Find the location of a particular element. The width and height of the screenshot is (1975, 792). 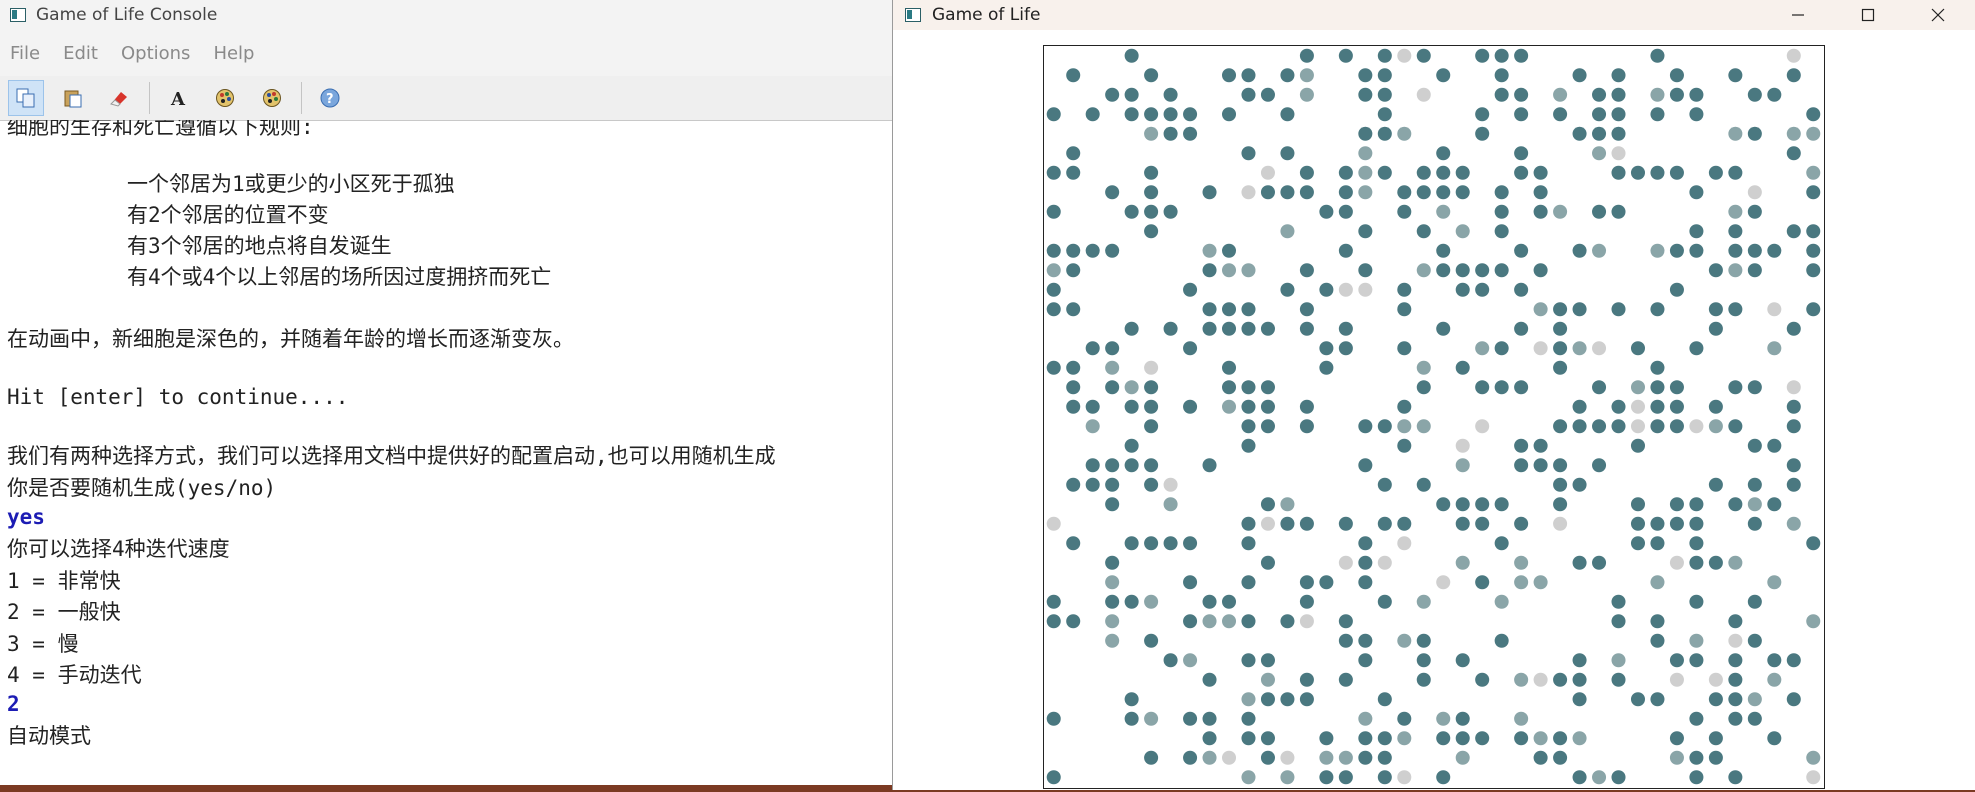

menu-edit: Edit is located at coordinates (80, 53).